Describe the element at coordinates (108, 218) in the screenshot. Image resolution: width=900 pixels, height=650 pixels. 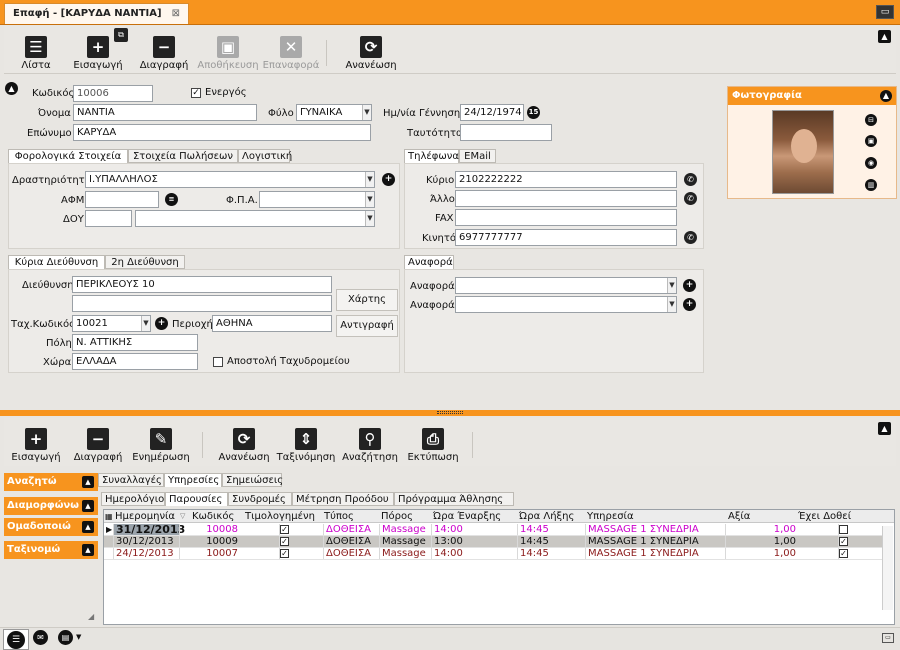
I see `doy-code-field` at that location.